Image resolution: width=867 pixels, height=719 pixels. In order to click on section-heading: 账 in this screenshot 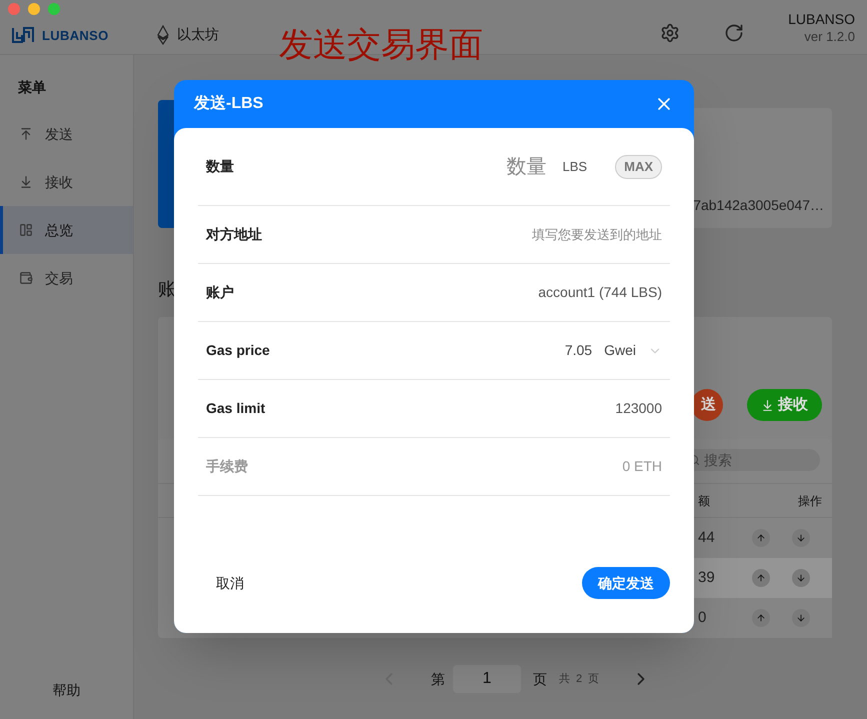, I will do `click(167, 289)`.